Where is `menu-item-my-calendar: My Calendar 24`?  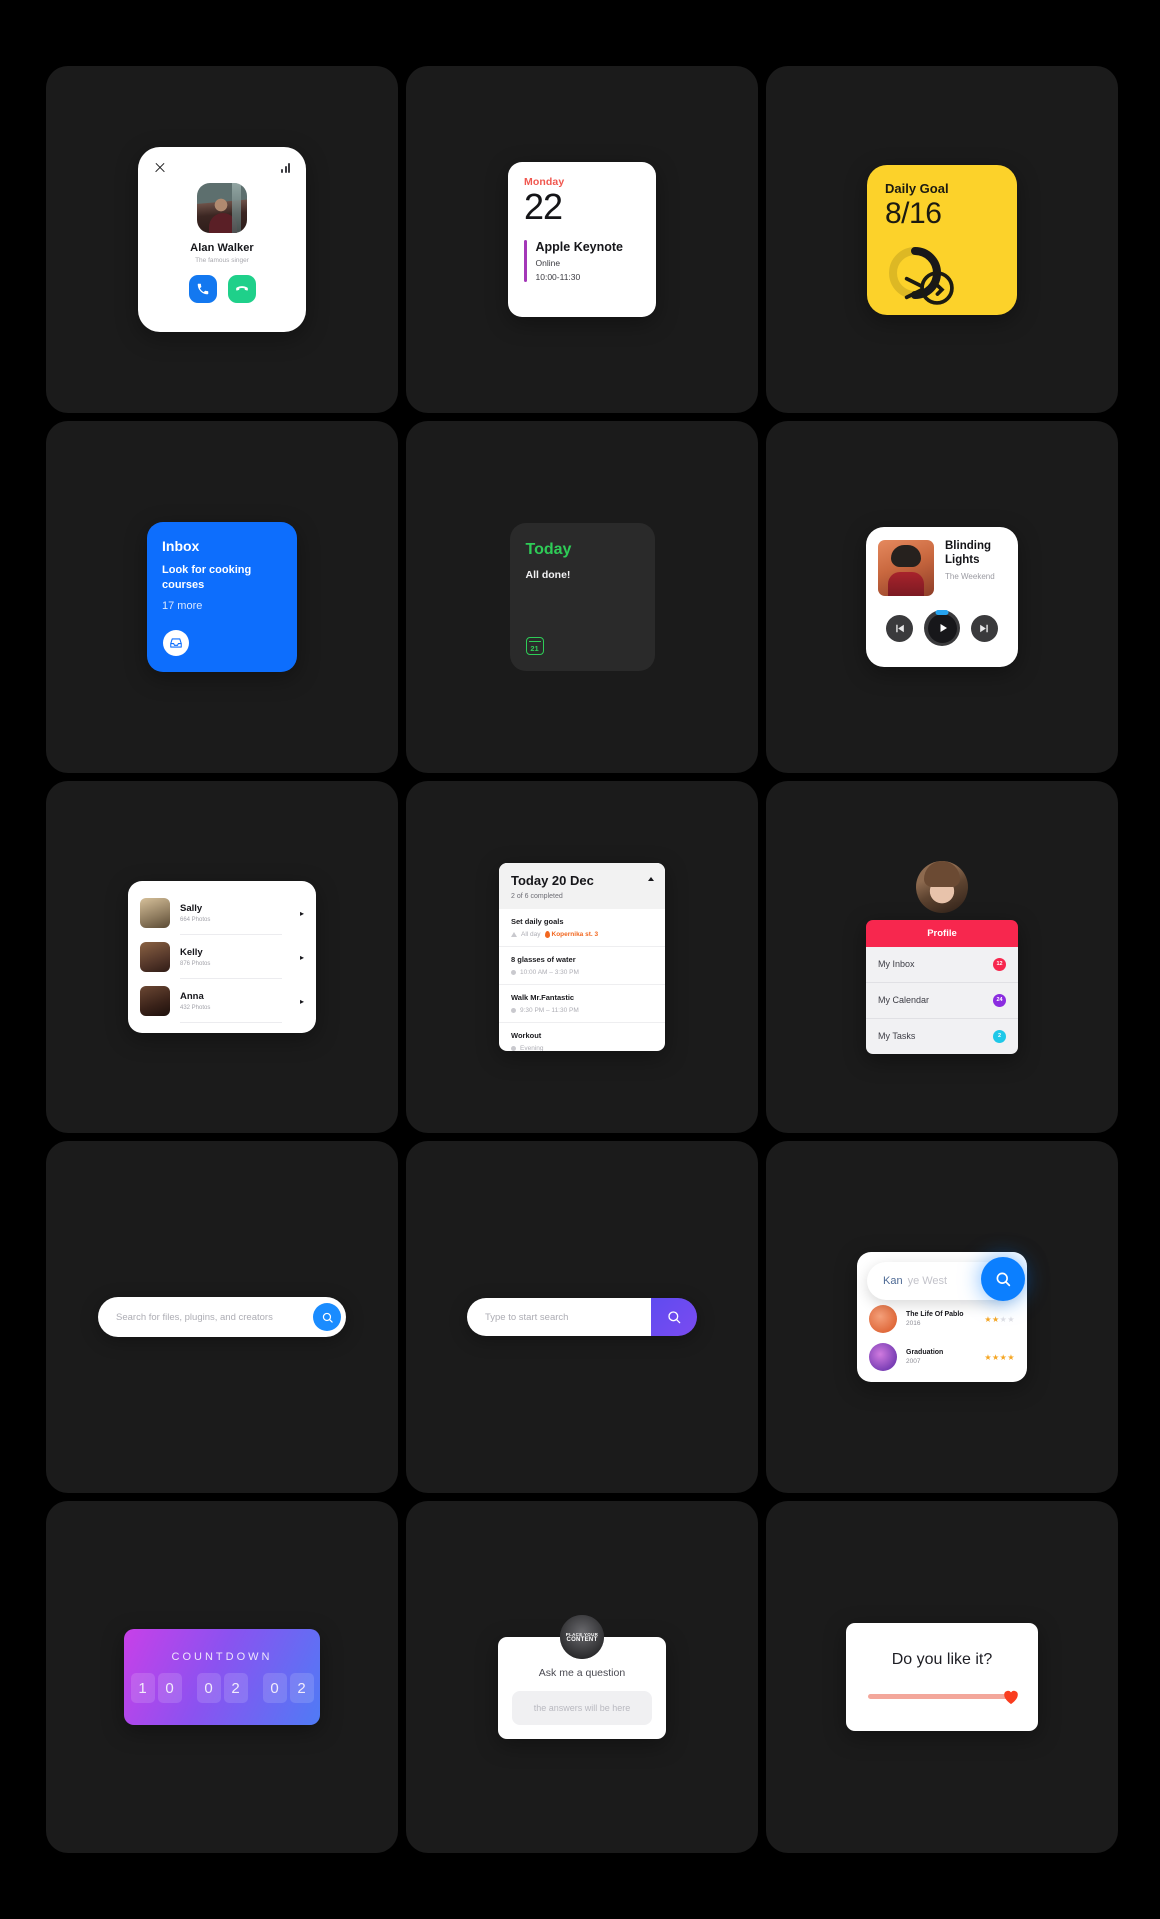 menu-item-my-calendar: My Calendar 24 is located at coordinates (942, 1000).